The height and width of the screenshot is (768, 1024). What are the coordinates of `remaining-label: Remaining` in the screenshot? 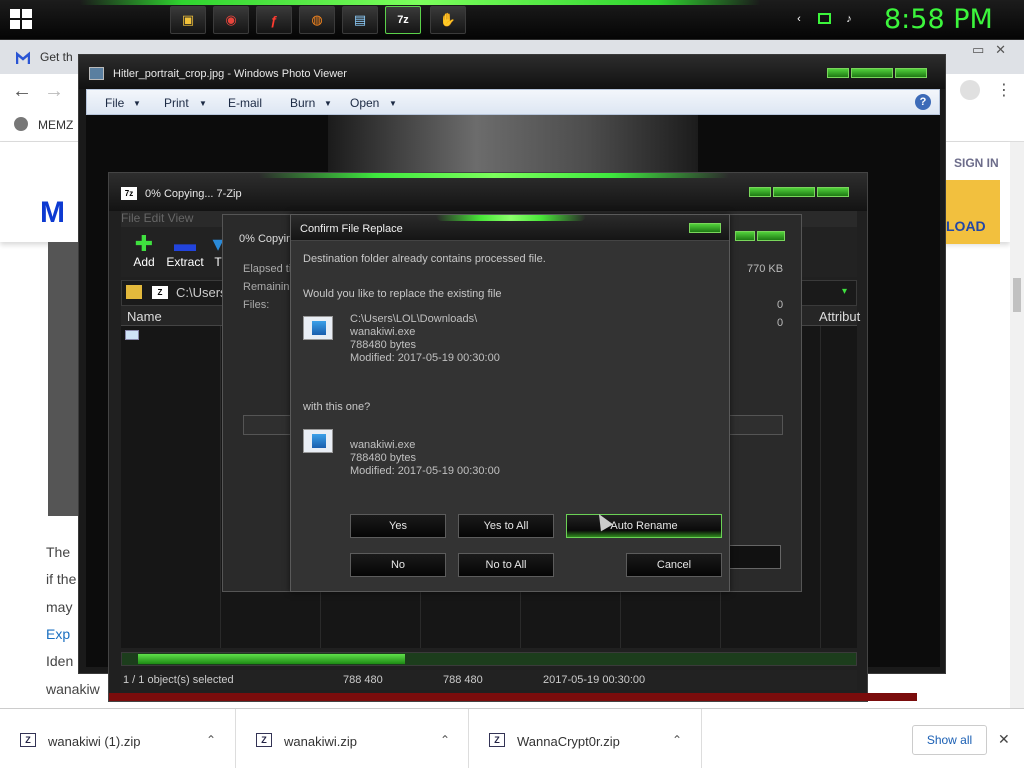 It's located at (269, 287).